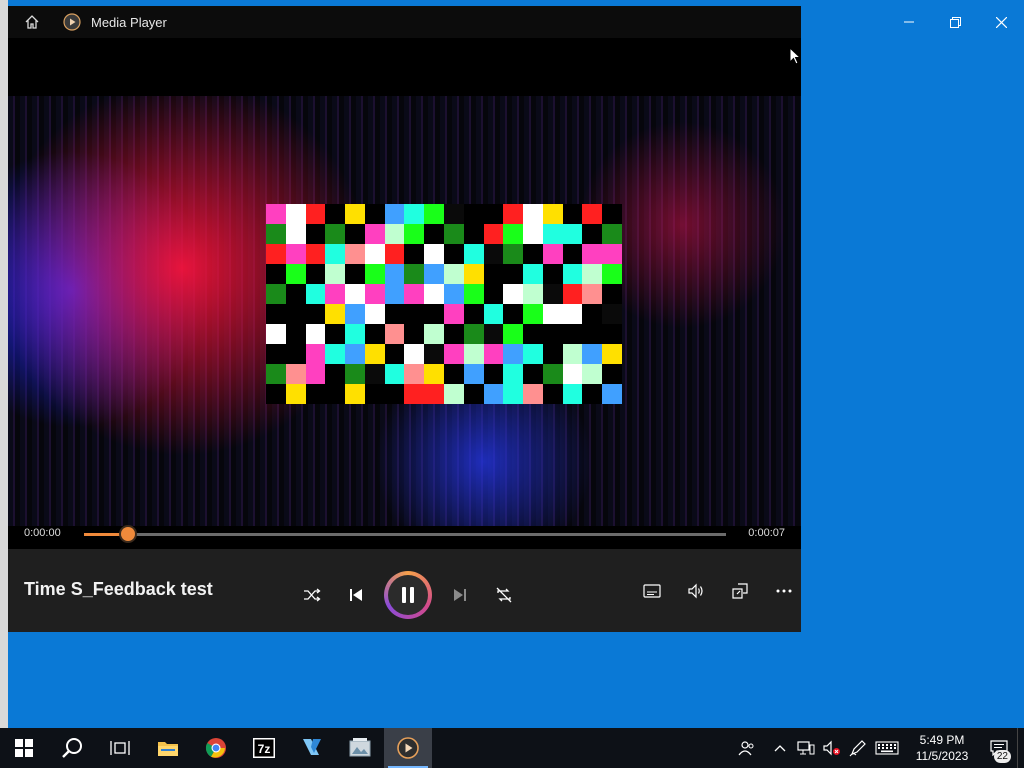 This screenshot has width=1024, height=768. I want to click on image-viewer-button, so click(360, 748).